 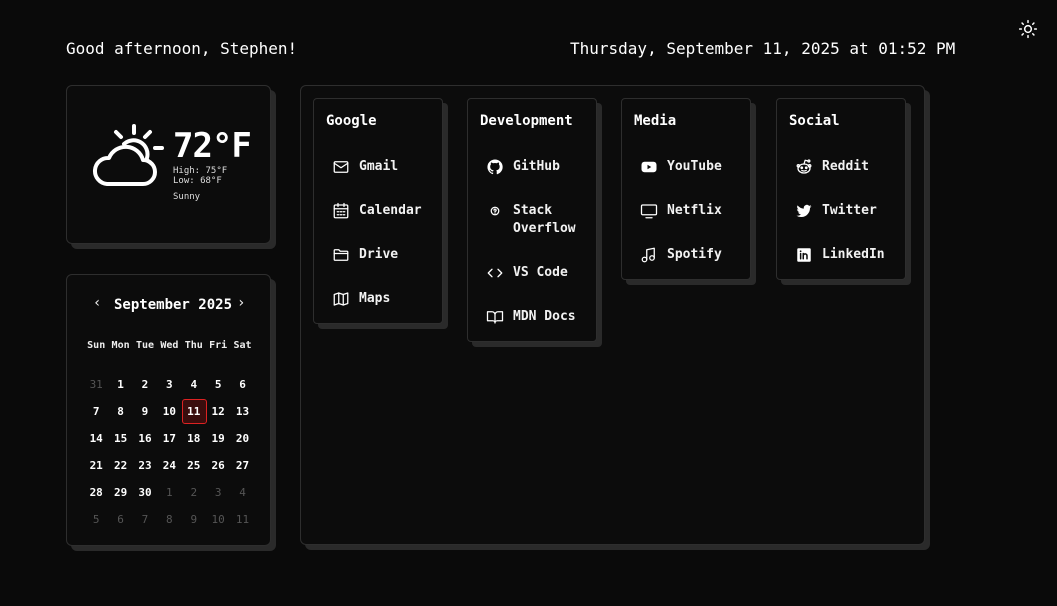 What do you see at coordinates (849, 210) in the screenshot?
I see `link-label: Twitter` at bounding box center [849, 210].